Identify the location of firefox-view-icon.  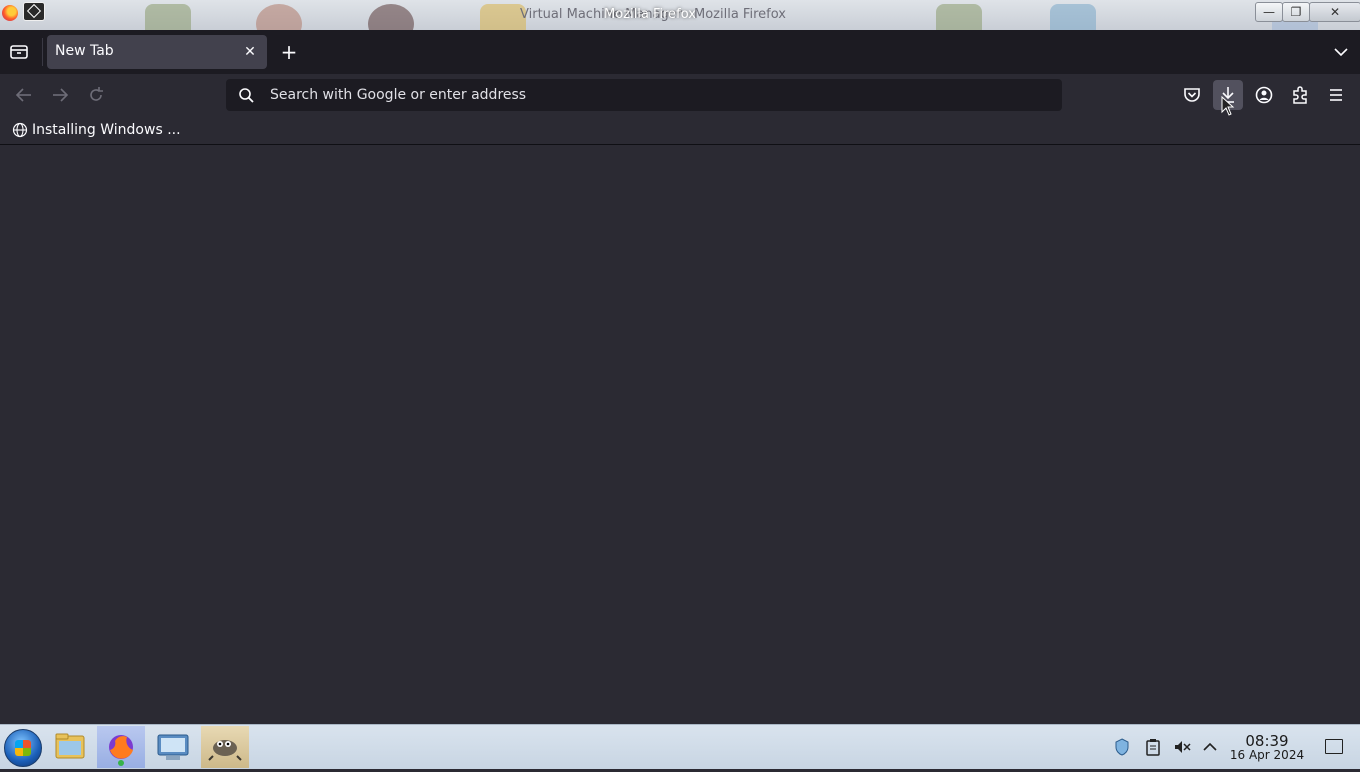
(19, 52).